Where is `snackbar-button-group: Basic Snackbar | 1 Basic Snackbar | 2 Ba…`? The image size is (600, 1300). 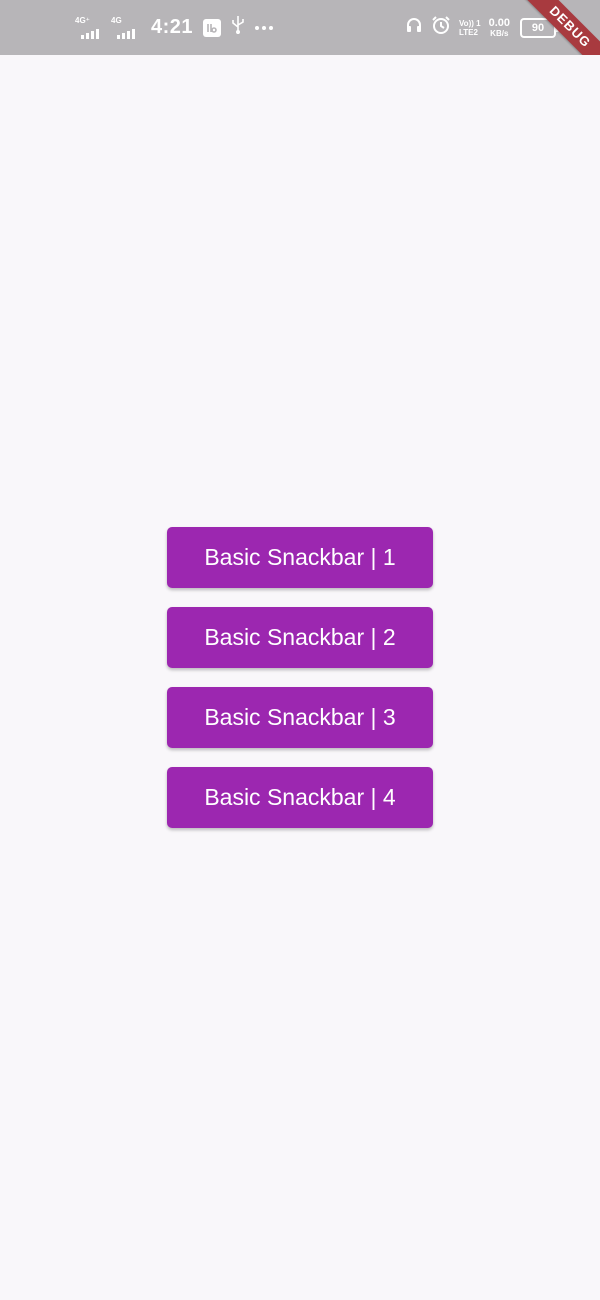
snackbar-button-group: Basic Snackbar | 1 Basic Snackbar | 2 Ba… is located at coordinates (300, 687).